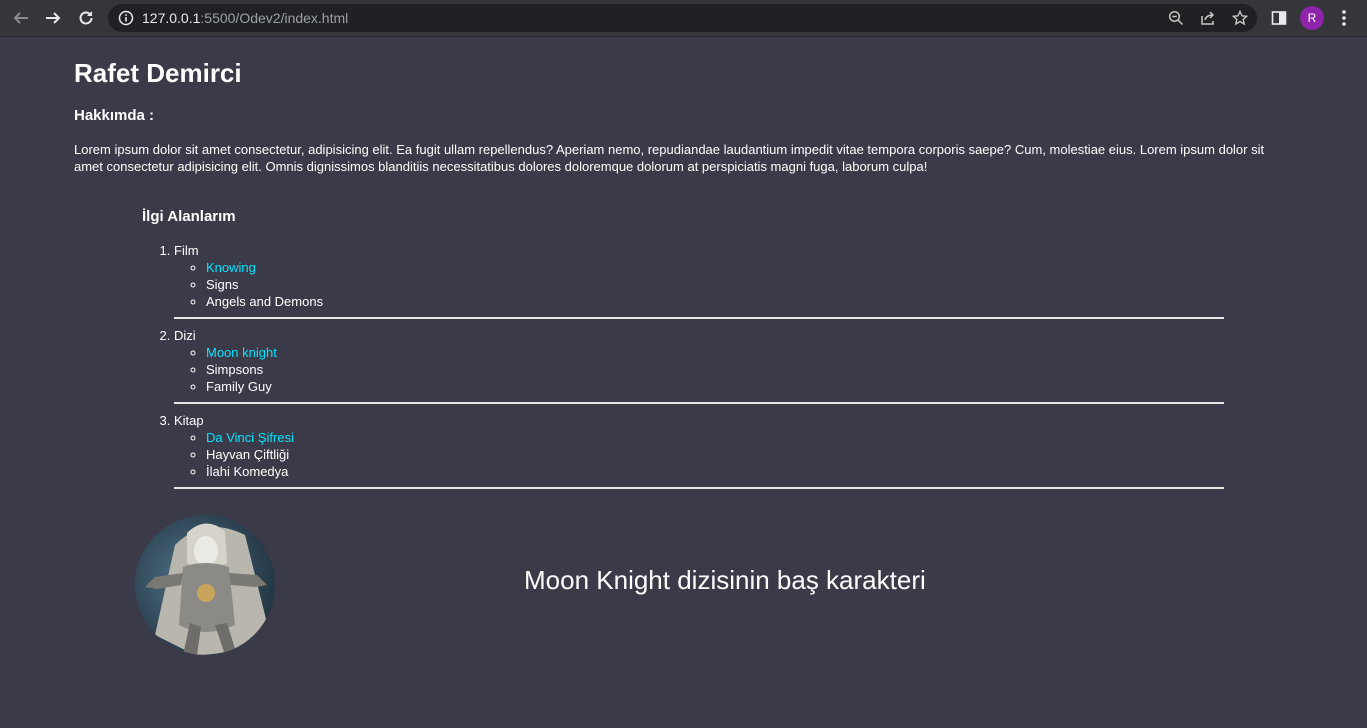 This screenshot has height=728, width=1367. I want to click on profile-avatar: R, so click(1312, 18).